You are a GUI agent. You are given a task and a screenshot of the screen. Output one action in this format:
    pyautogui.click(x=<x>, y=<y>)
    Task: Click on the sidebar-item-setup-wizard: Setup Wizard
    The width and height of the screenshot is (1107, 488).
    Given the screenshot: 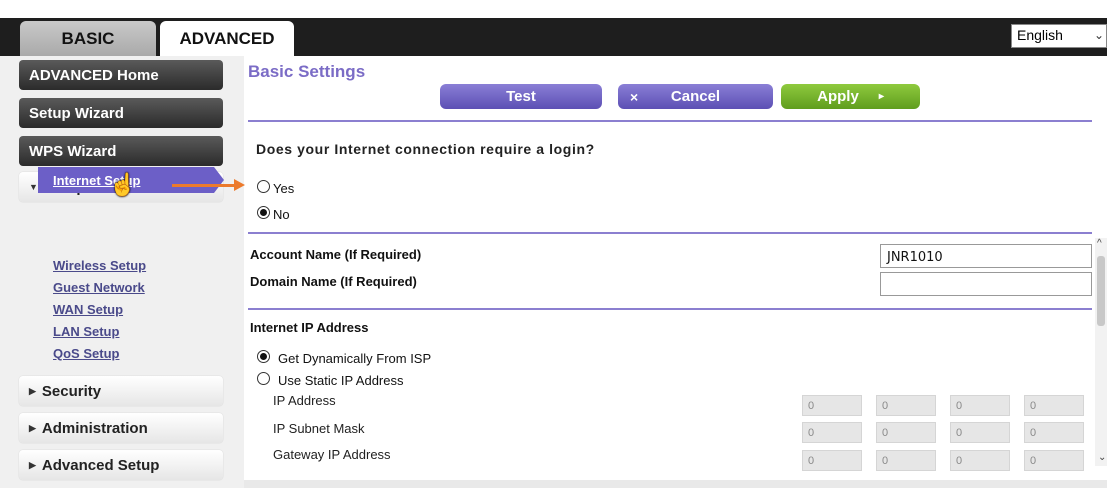 What is the action you would take?
    pyautogui.click(x=121, y=113)
    